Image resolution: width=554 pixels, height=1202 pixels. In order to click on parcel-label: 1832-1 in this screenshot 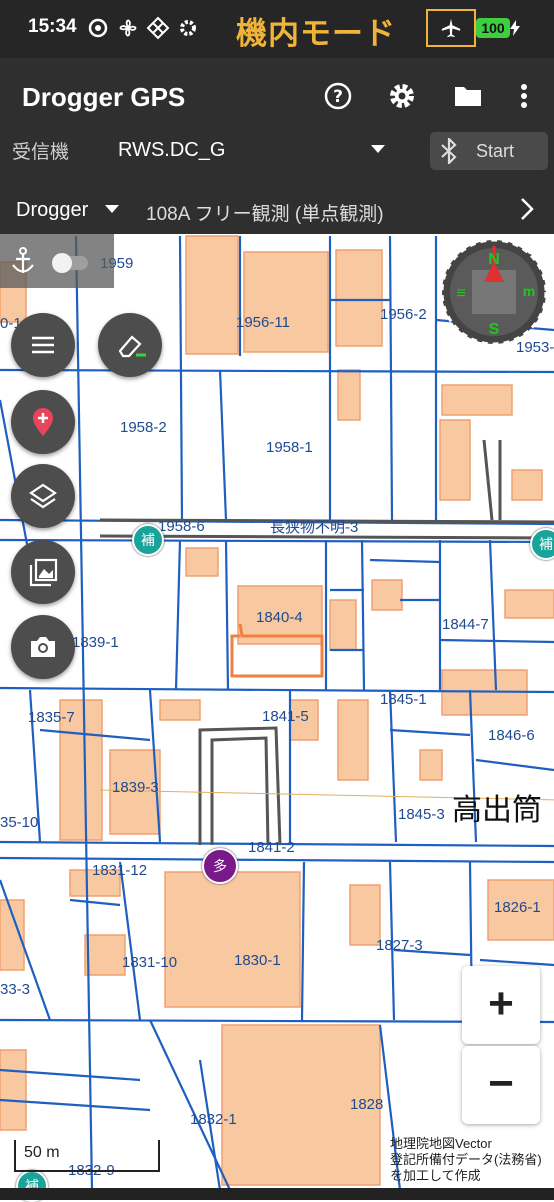, I will do `click(213, 1119)`.